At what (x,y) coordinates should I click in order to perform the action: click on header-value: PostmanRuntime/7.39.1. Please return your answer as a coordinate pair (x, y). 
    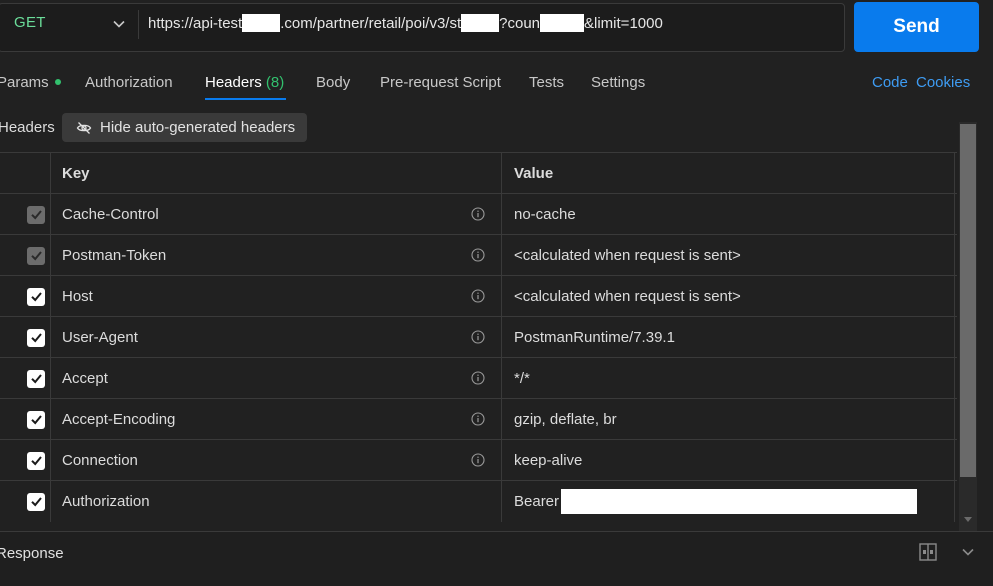
    Looking at the image, I should click on (594, 337).